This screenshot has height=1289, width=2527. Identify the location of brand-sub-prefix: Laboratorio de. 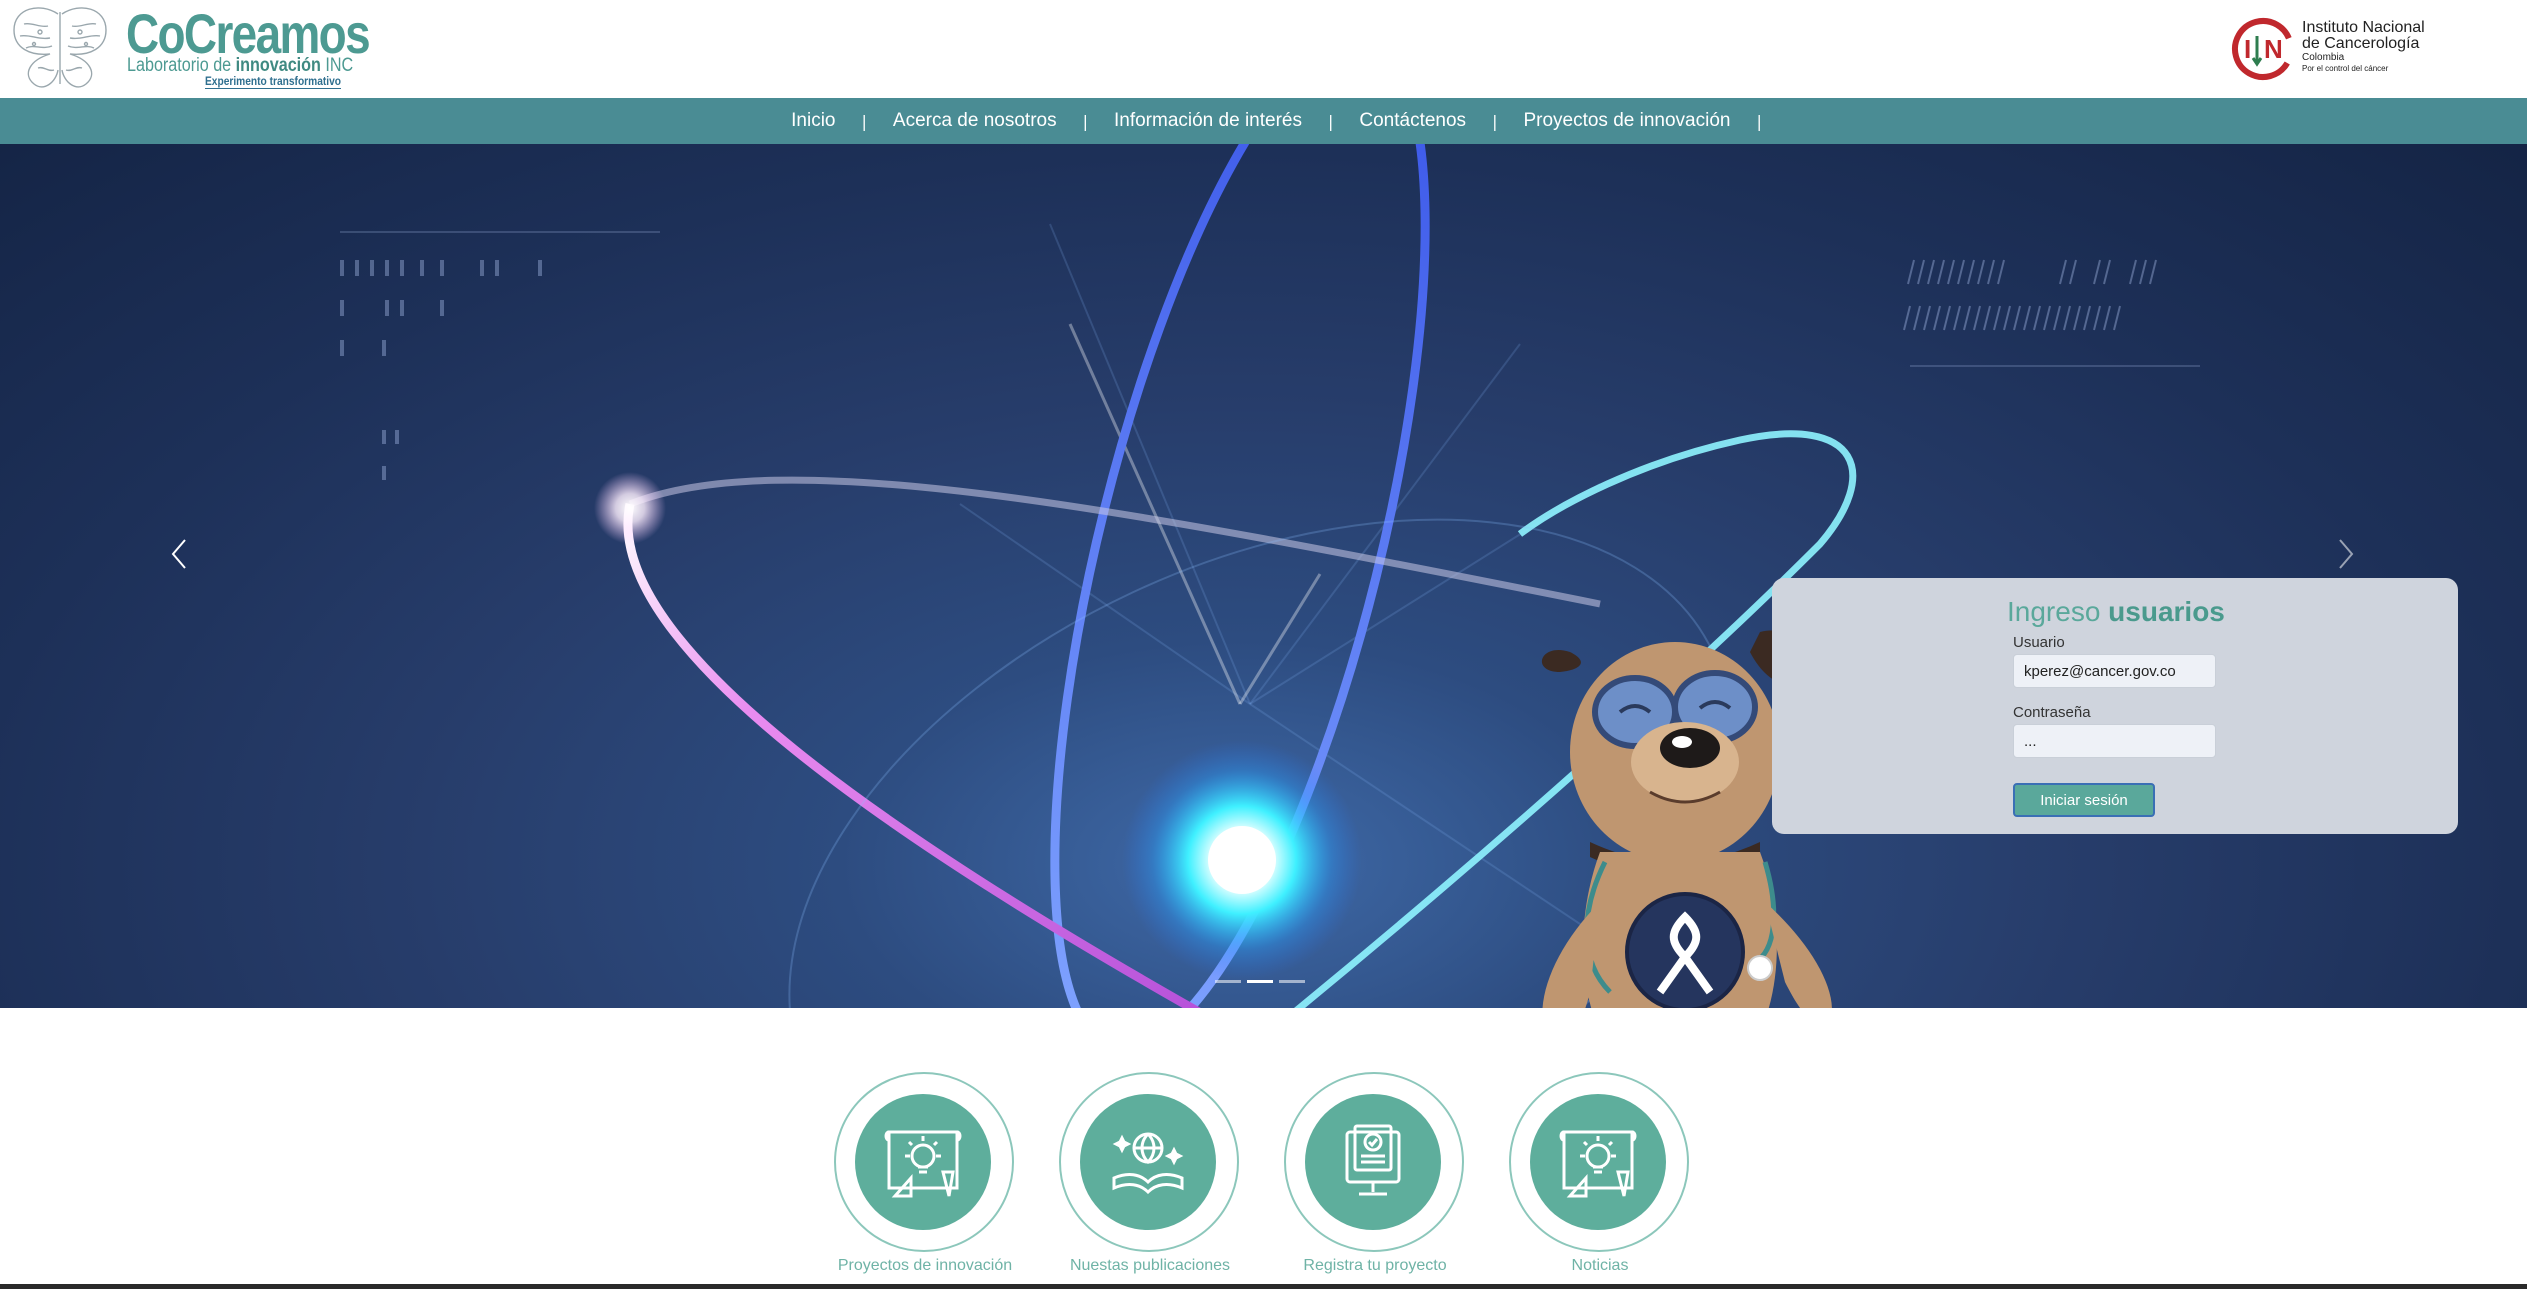
(181, 65).